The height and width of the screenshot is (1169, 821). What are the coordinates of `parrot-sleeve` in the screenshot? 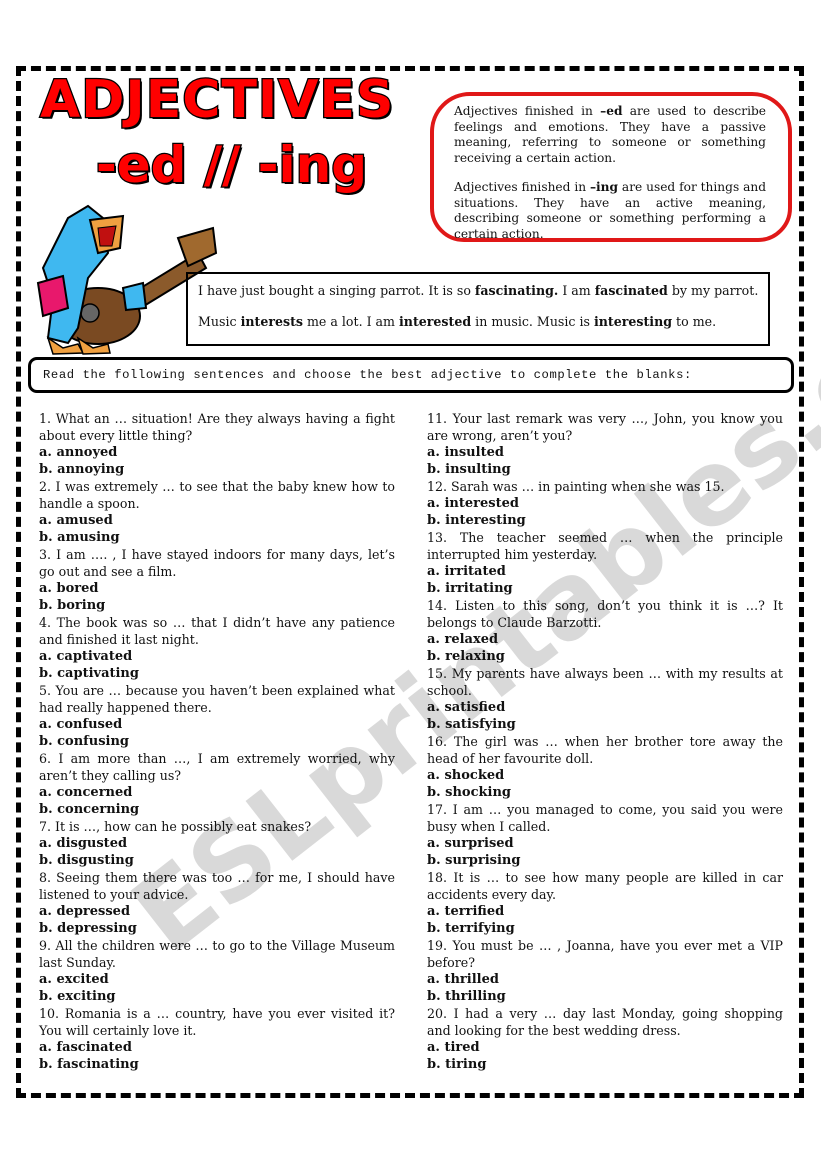 It's located at (53, 296).